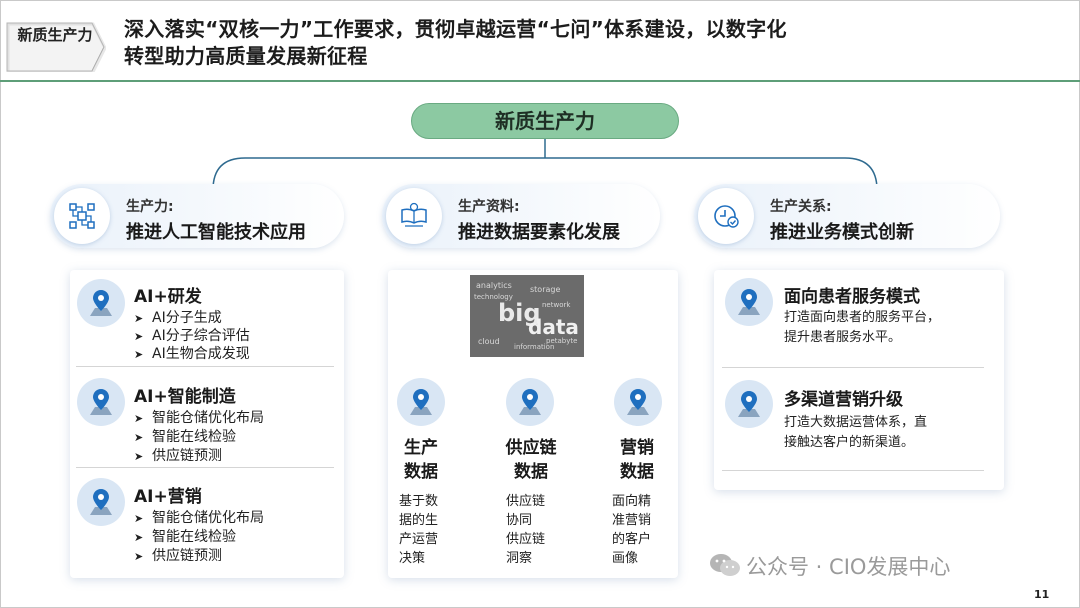 This screenshot has height=608, width=1080. What do you see at coordinates (856, 432) in the screenshot?
I see `item-desc-multichannel-marketing: 打造大数据运营体系，直 接触达客户的新渠道。` at bounding box center [856, 432].